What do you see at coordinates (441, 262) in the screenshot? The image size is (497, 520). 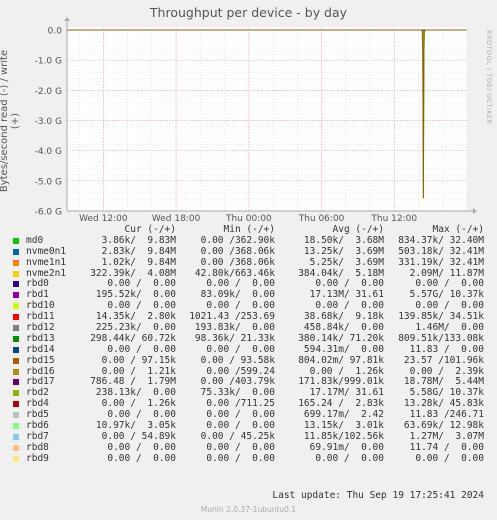 I see `legend-max: 331.19k/ 32.41M` at bounding box center [441, 262].